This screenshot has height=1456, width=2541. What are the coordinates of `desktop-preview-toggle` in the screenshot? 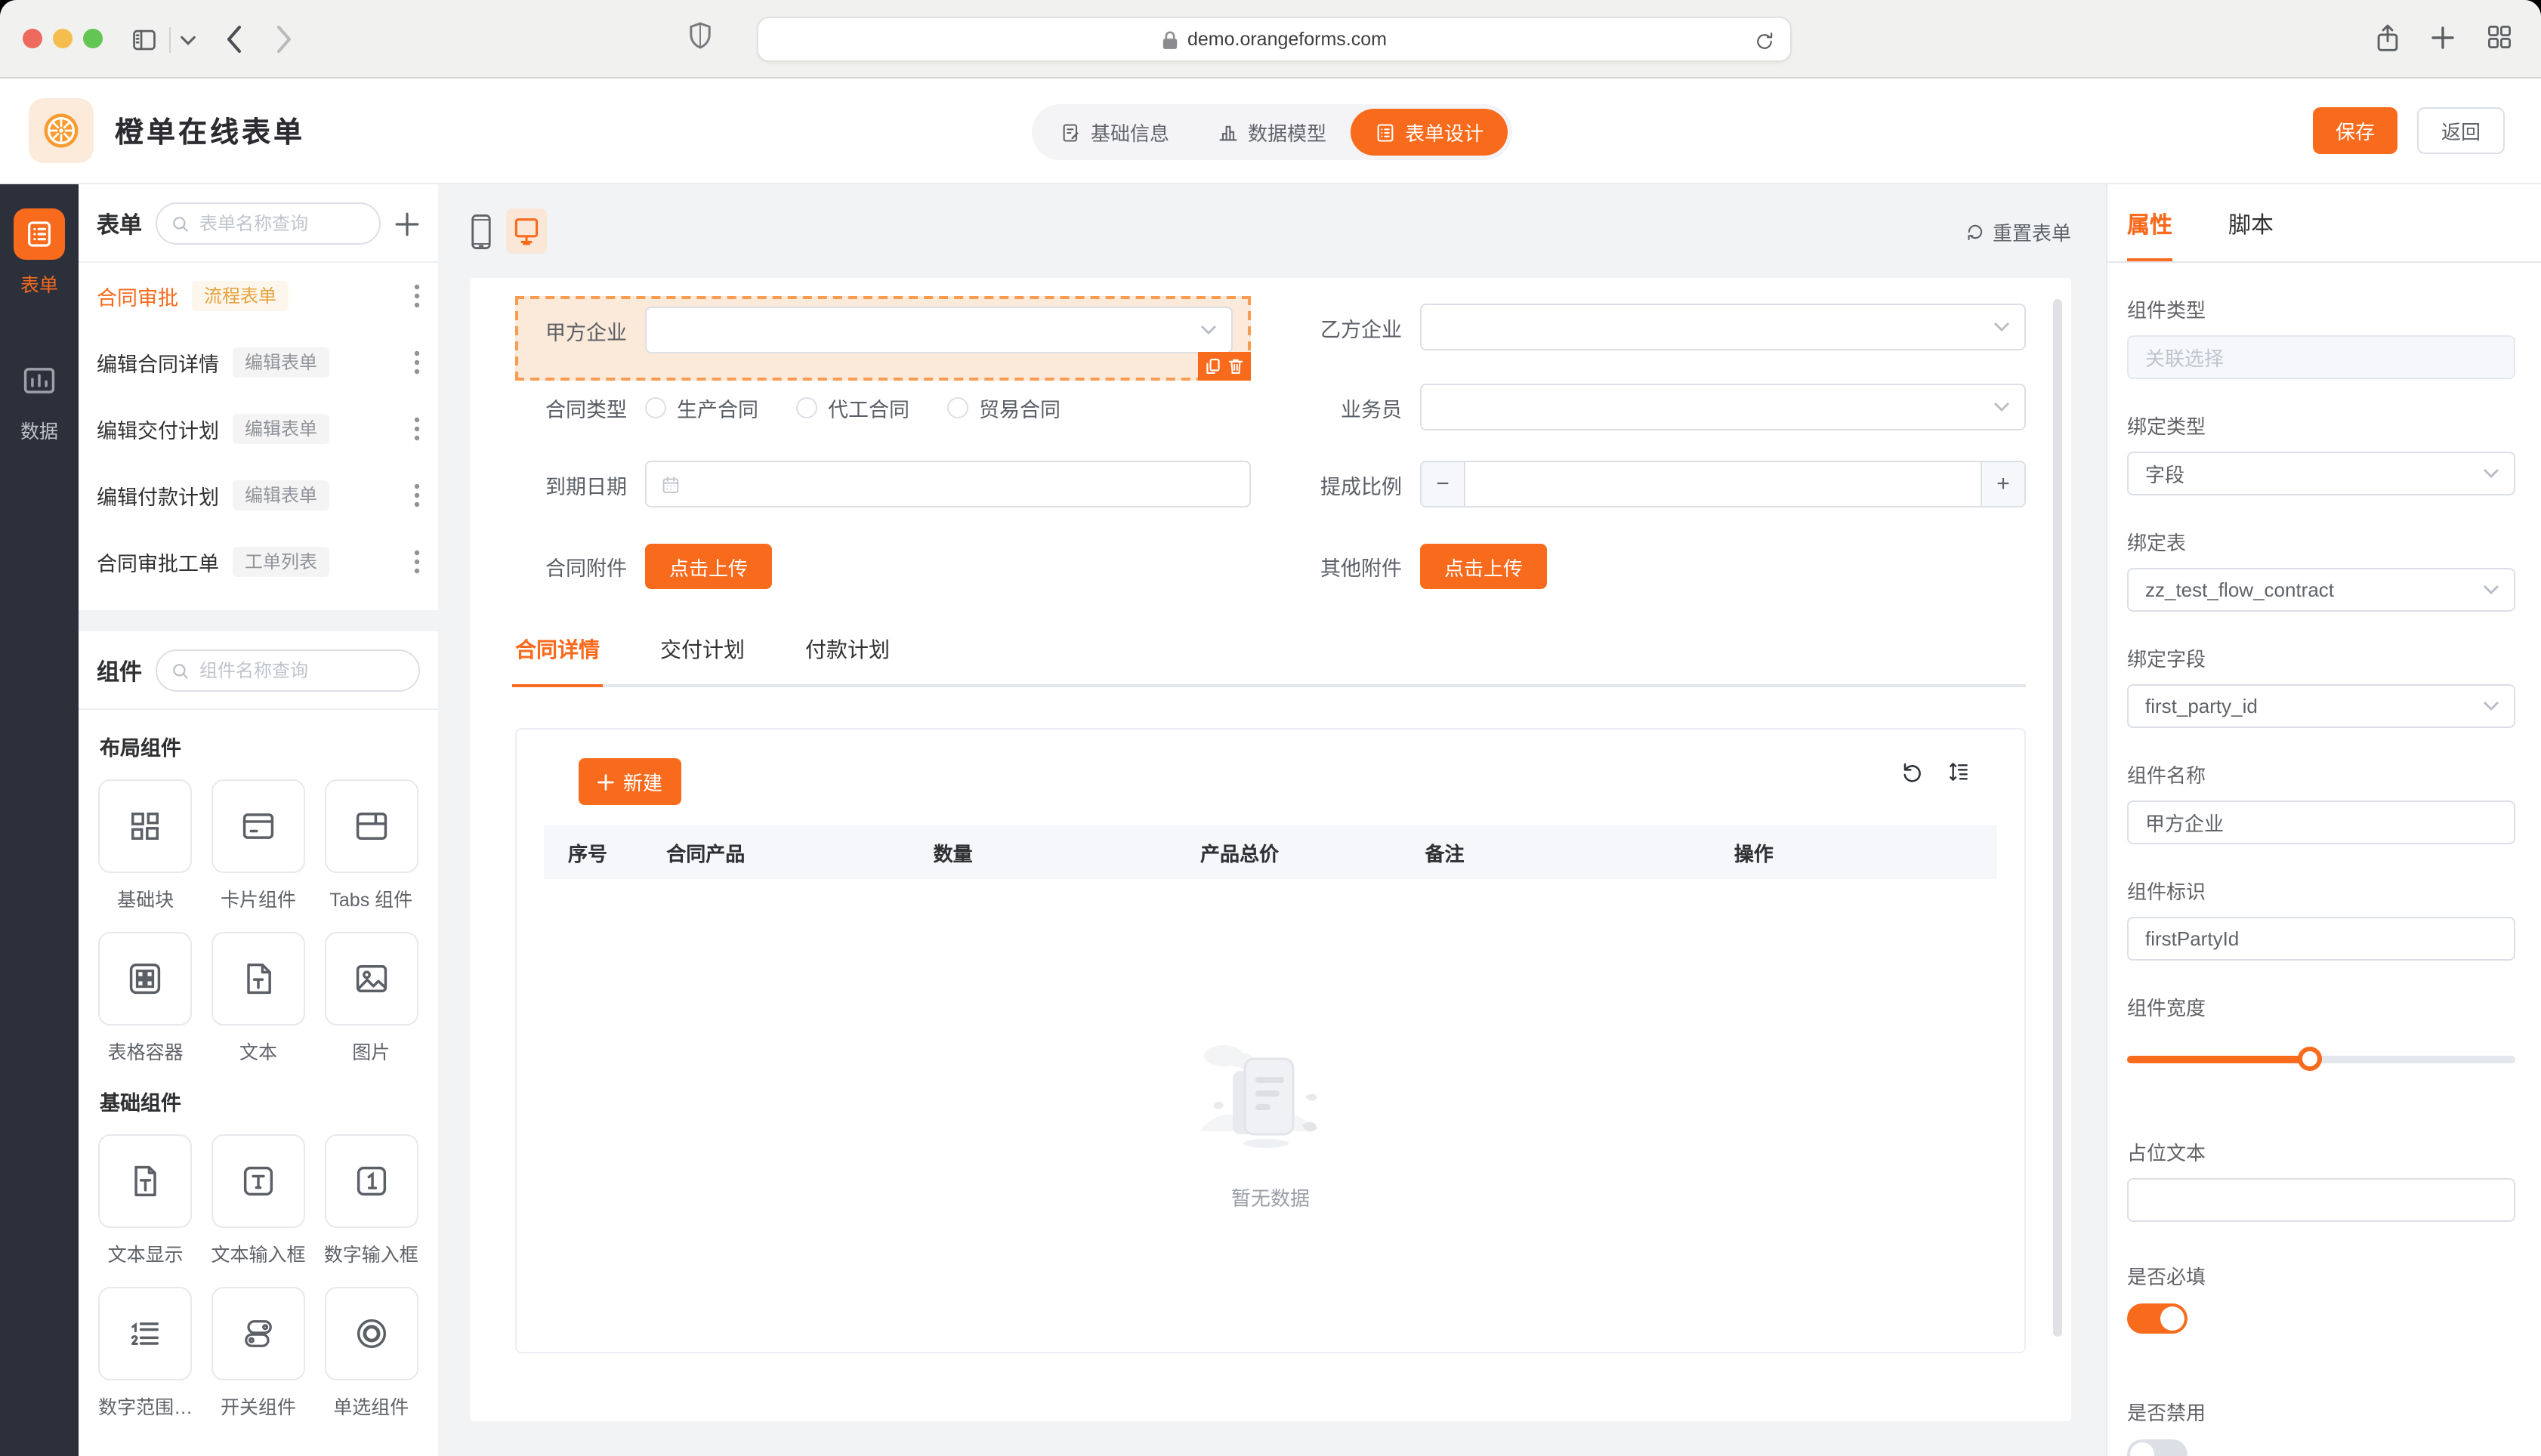 It's located at (526, 231).